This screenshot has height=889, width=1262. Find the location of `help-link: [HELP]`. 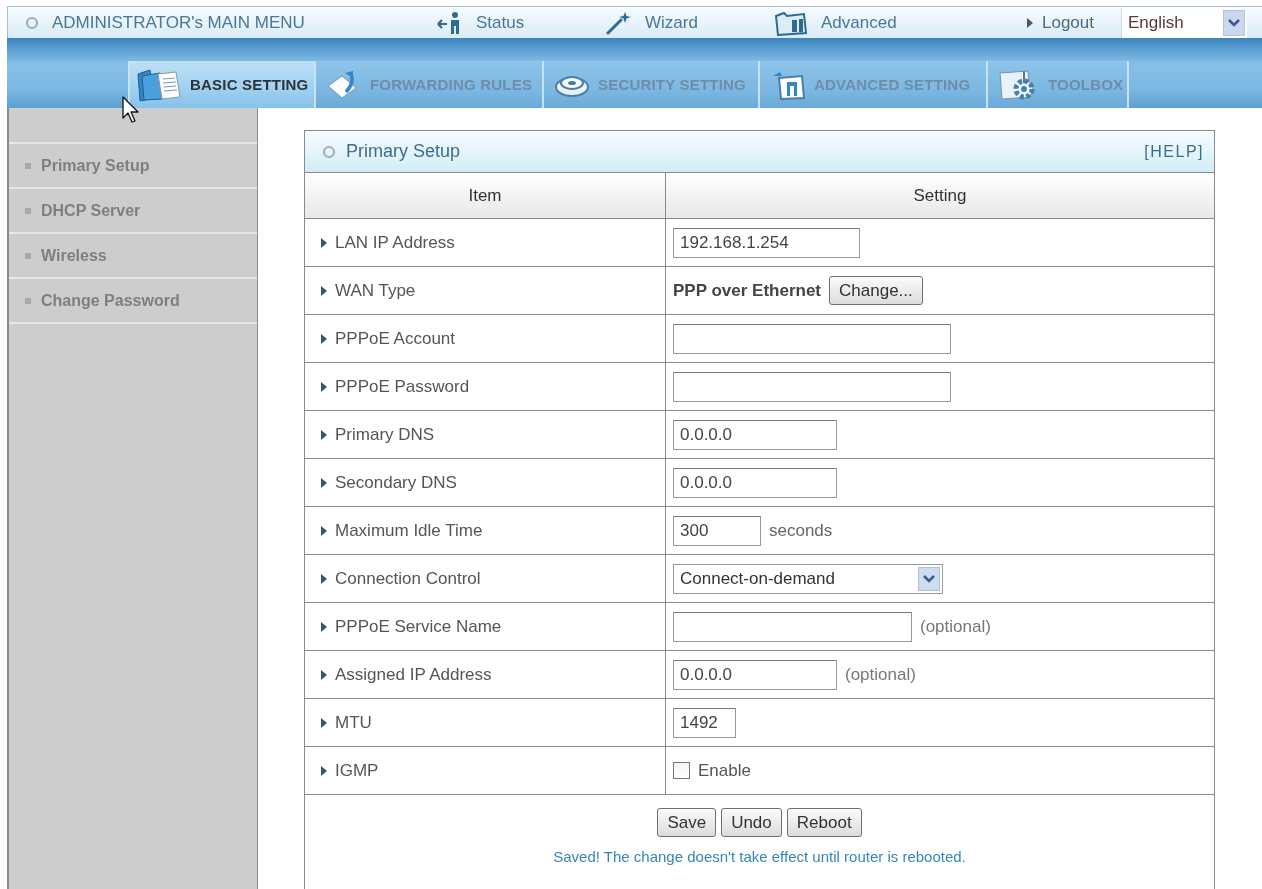

help-link: [HELP] is located at coordinates (1174, 151).